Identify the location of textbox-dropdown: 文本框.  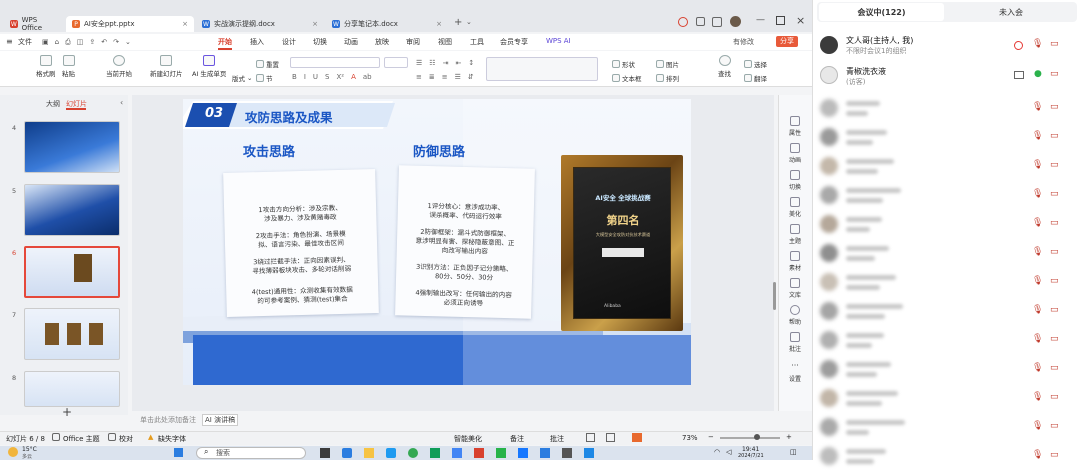
(627, 78).